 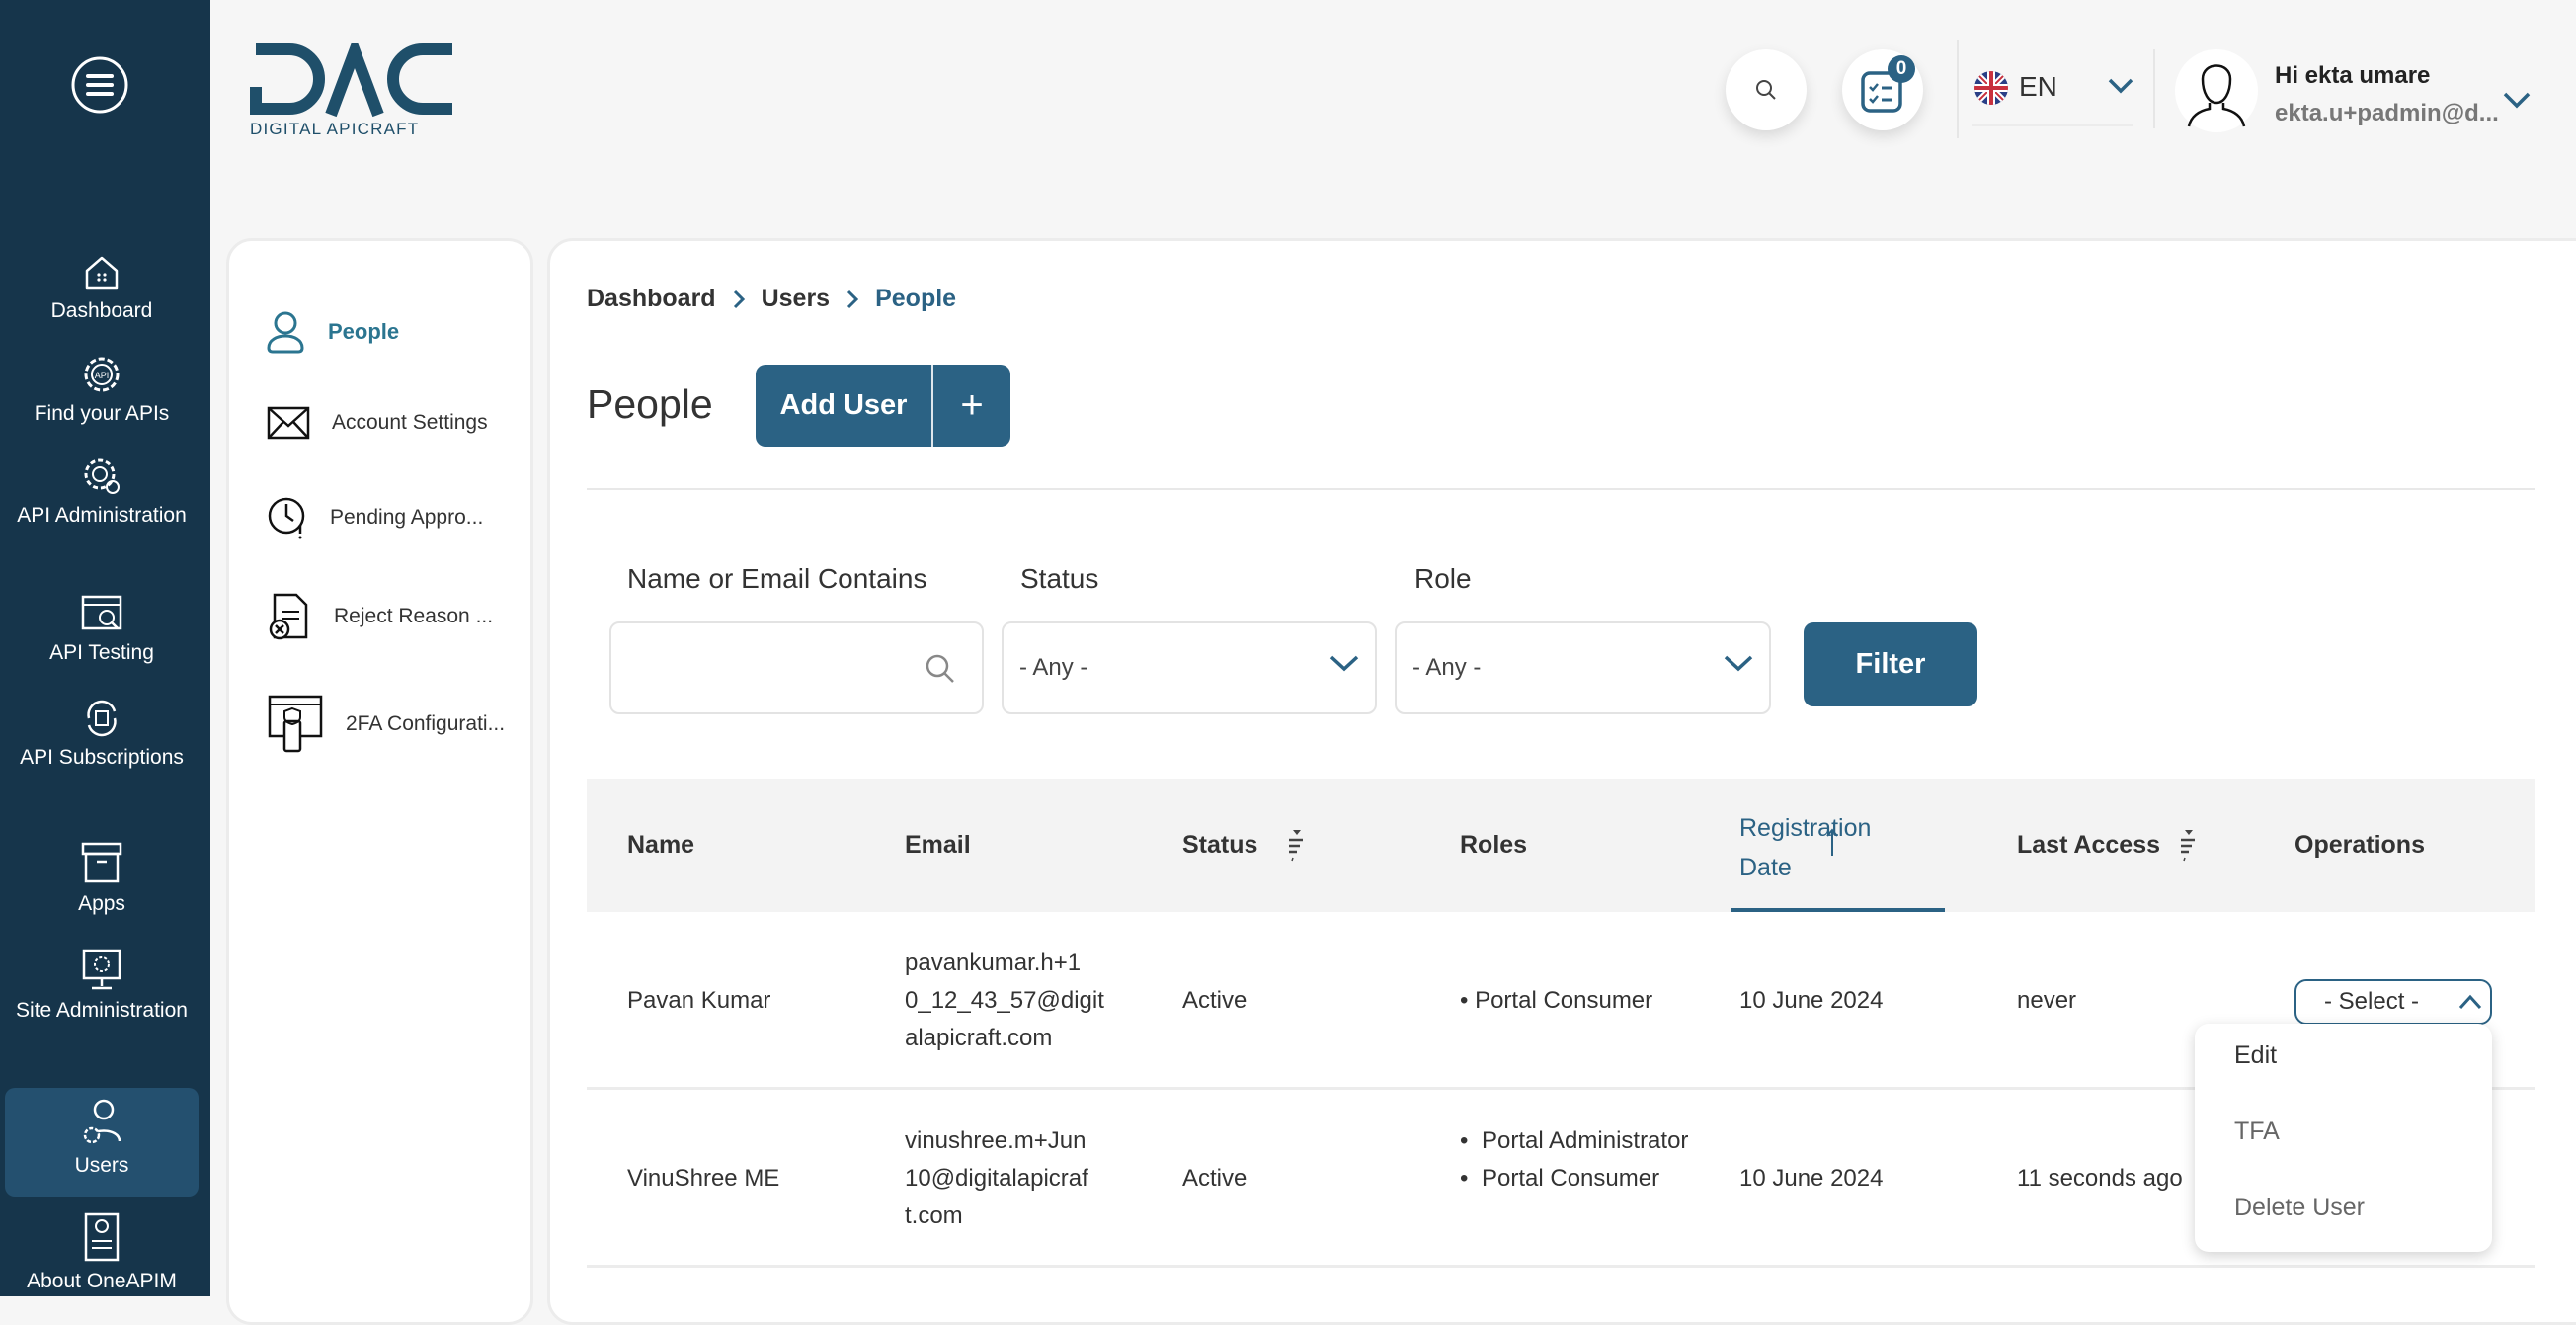 I want to click on sidebar-item-dashboard: Dashboard, so click(x=102, y=292).